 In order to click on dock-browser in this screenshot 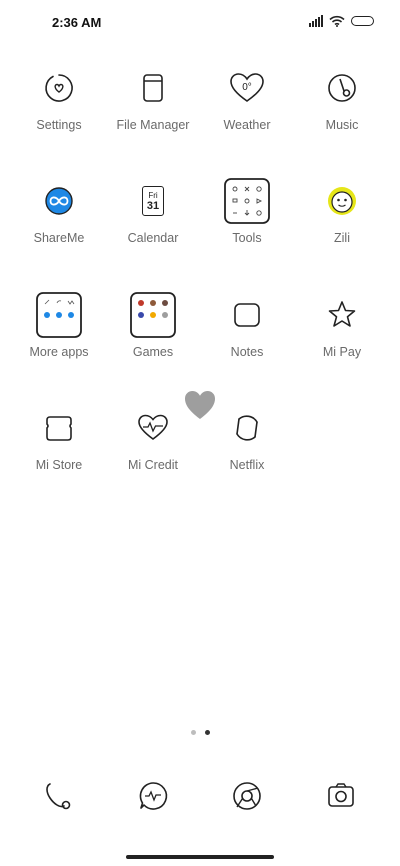, I will do `click(247, 796)`.